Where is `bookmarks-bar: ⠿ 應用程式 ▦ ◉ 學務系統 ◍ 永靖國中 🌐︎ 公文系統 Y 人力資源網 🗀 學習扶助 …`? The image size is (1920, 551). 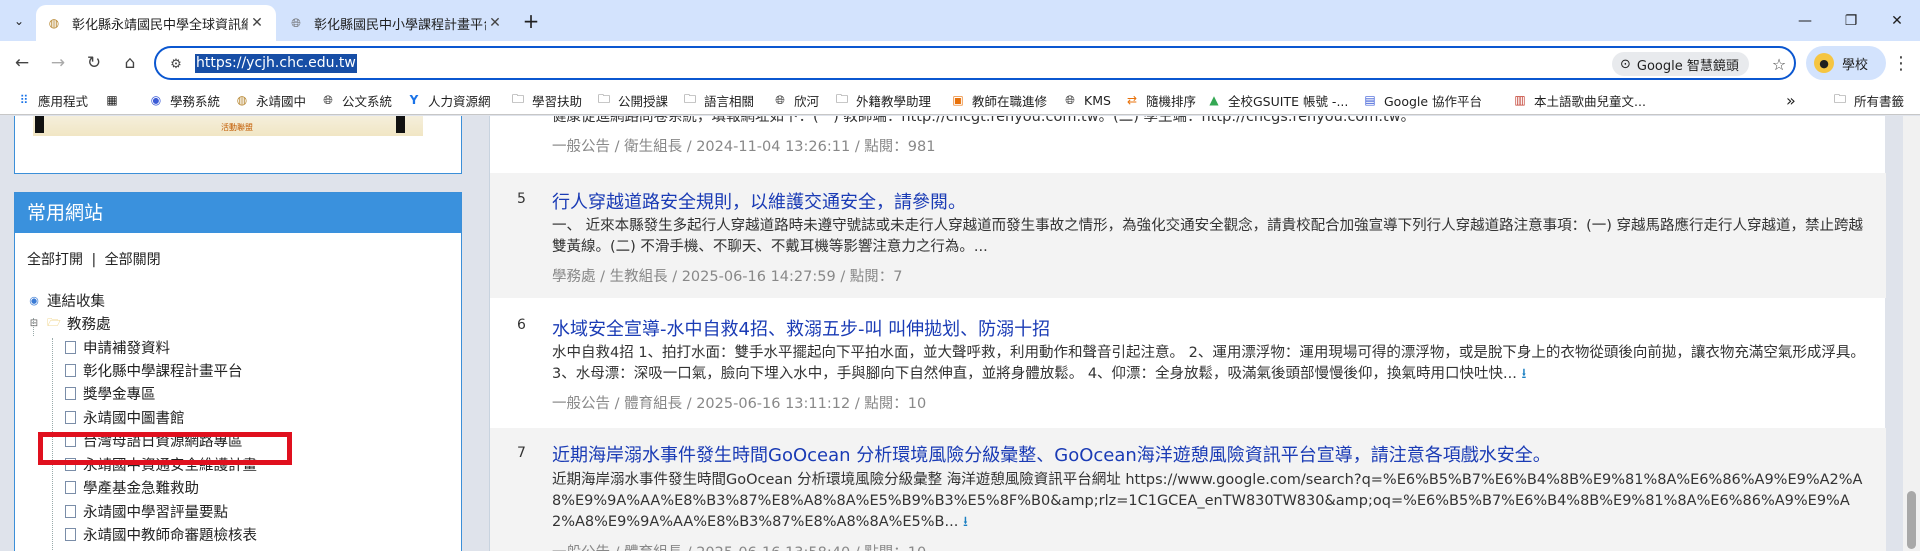 bookmarks-bar: ⠿ 應用程式 ▦ ◉ 學務系統 ◍ 永靖國中 🌐︎ 公文系統 Y 人力資源網 🗀 學習扶助 … is located at coordinates (960, 100).